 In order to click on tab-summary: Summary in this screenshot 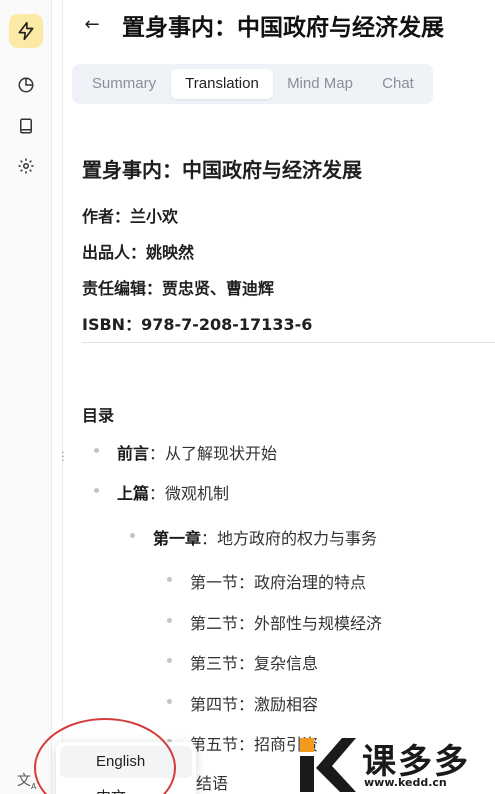, I will do `click(124, 84)`.